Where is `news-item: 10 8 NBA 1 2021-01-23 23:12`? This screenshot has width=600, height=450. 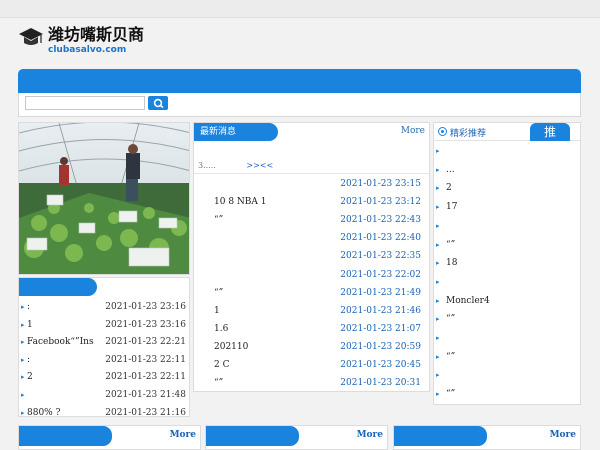 news-item: 10 8 NBA 1 2021-01-23 23:12 is located at coordinates (311, 202).